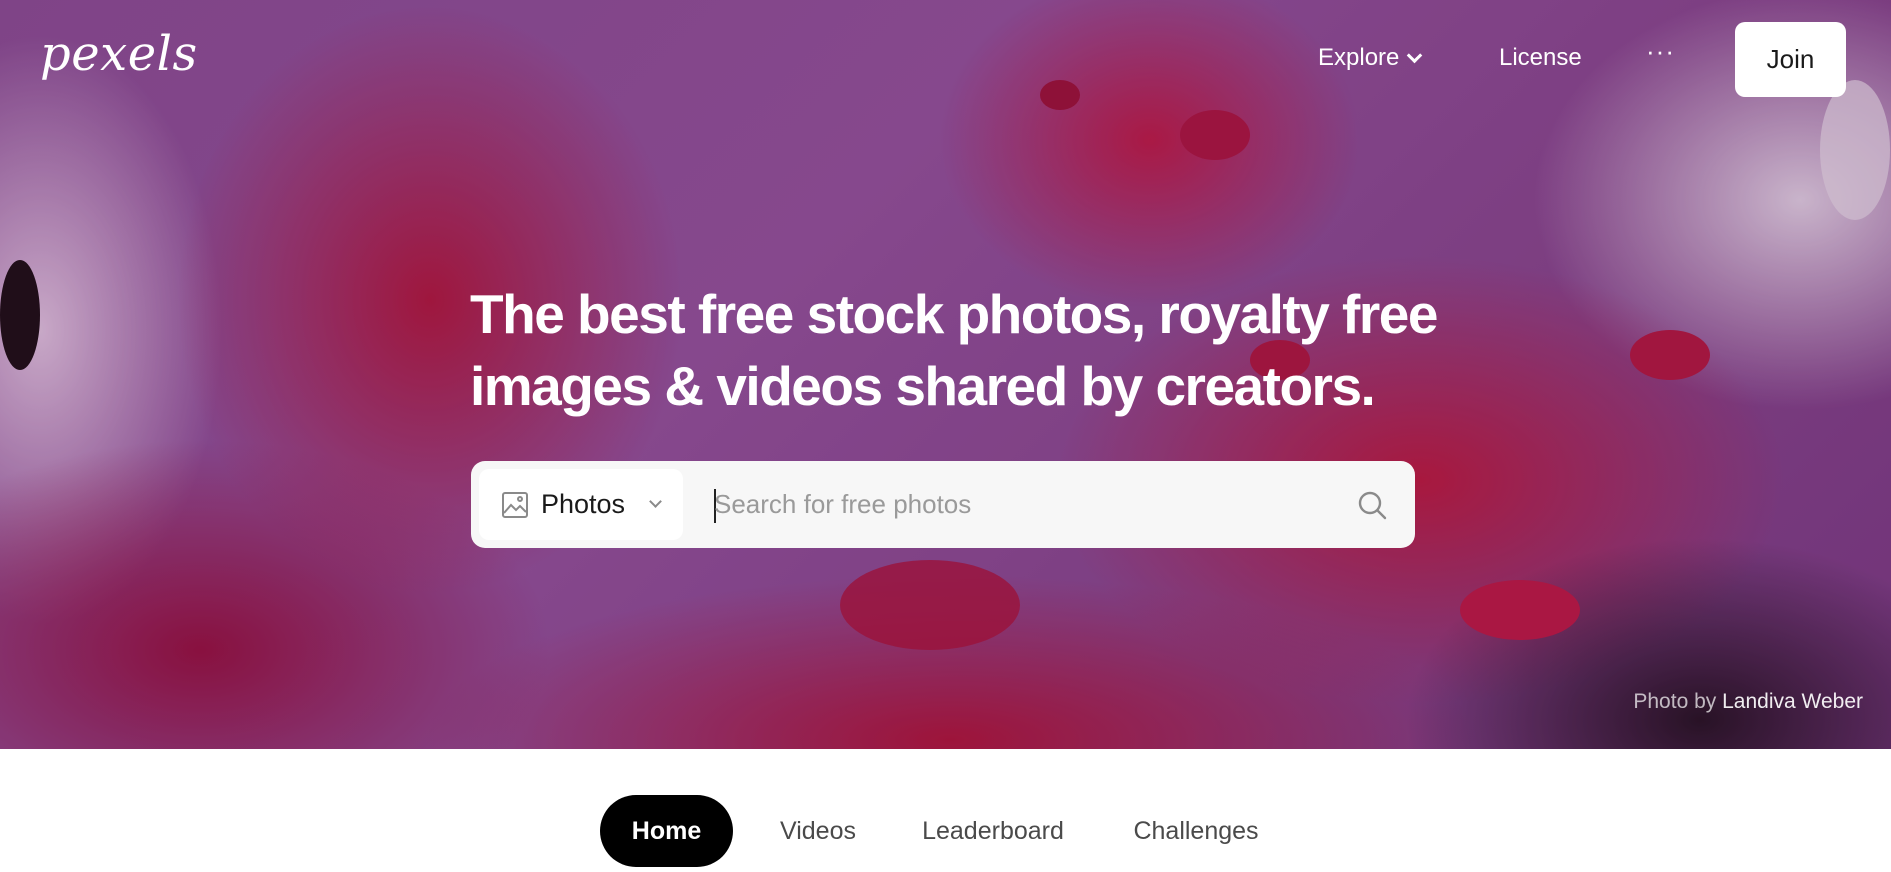  Describe the element at coordinates (1792, 701) in the screenshot. I see `credit-author-link: Landiva Weber` at that location.